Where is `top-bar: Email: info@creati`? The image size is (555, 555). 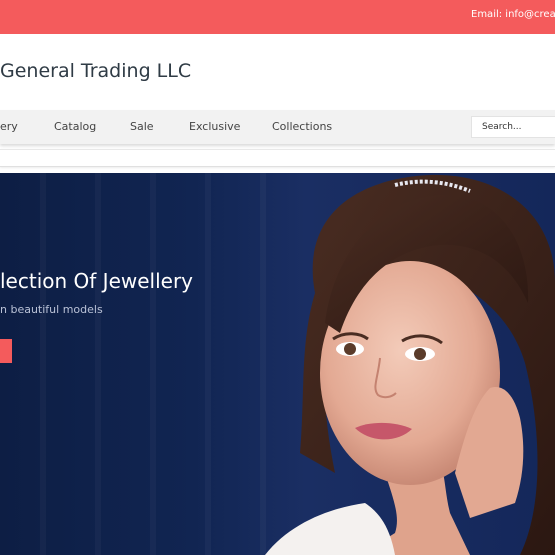
top-bar: Email: info@creati is located at coordinates (277, 17).